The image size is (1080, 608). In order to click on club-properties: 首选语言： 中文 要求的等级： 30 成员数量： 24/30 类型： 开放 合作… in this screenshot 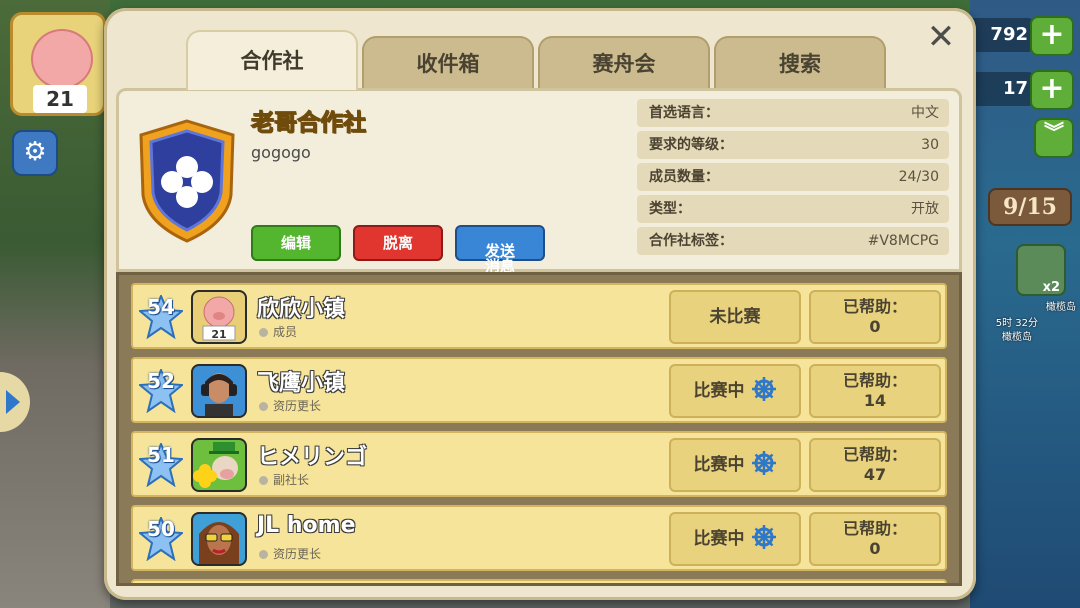, I will do `click(793, 179)`.